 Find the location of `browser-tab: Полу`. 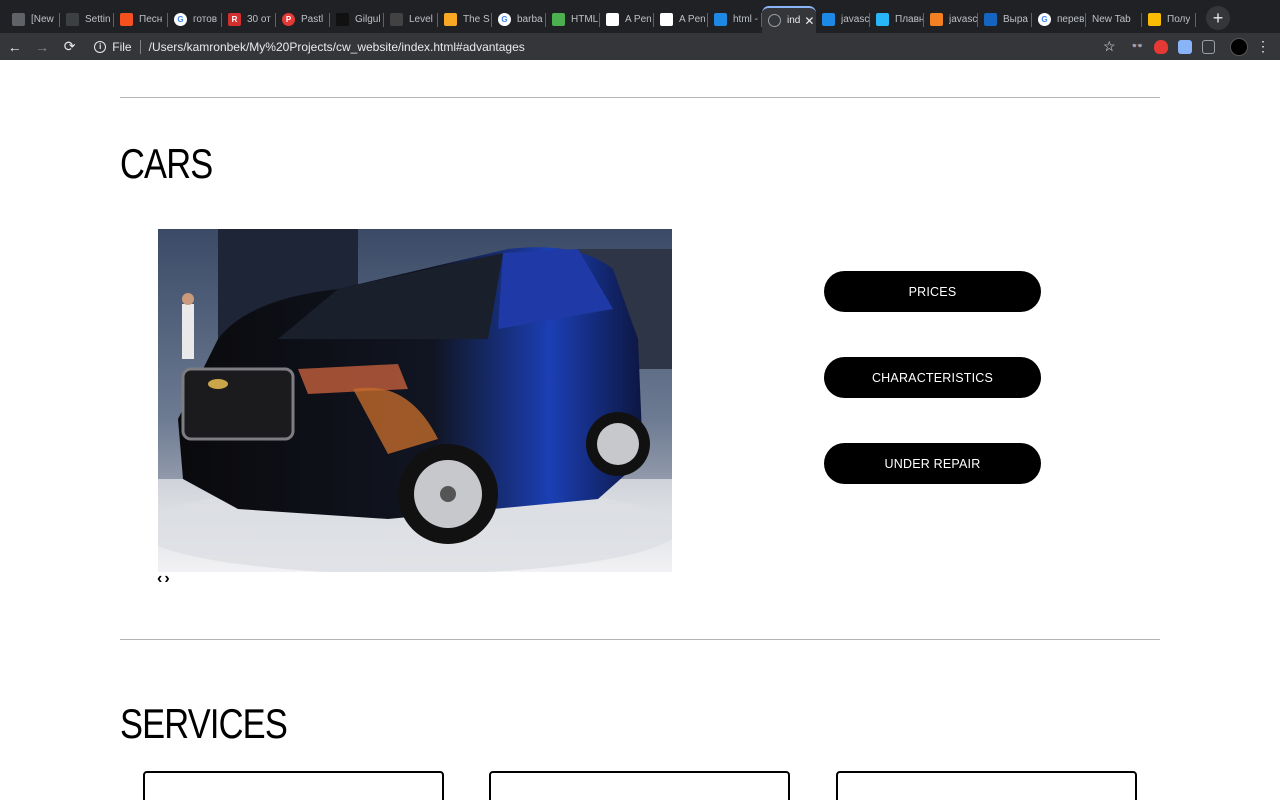

browser-tab: Полу is located at coordinates (1169, 19).